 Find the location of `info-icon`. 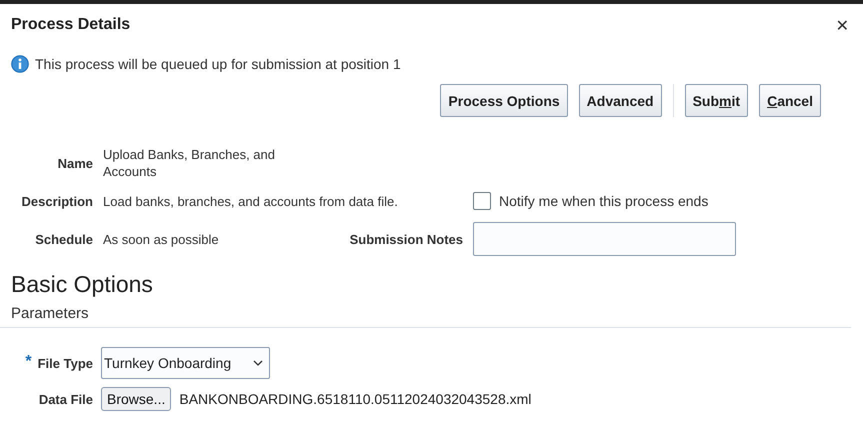

info-icon is located at coordinates (20, 64).